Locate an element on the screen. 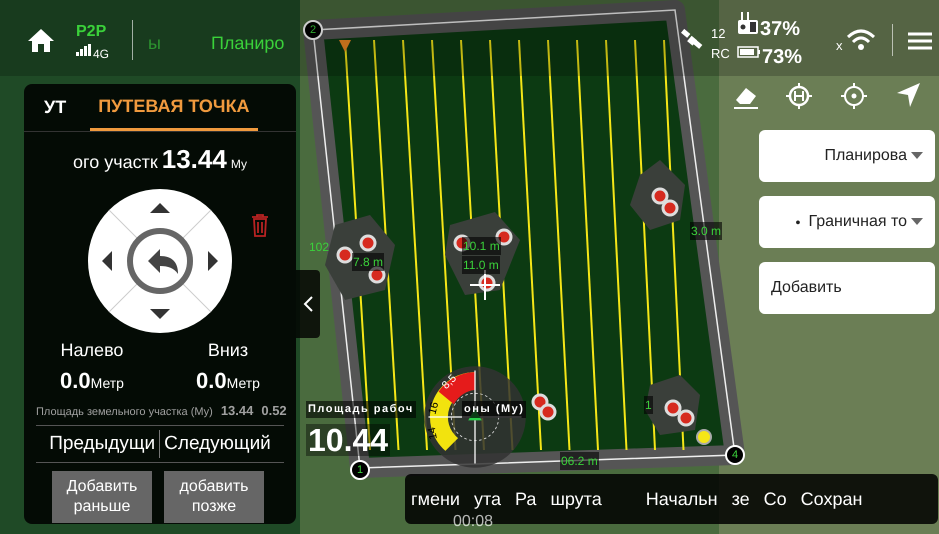  gauge-tick: 14 is located at coordinates (432, 433).